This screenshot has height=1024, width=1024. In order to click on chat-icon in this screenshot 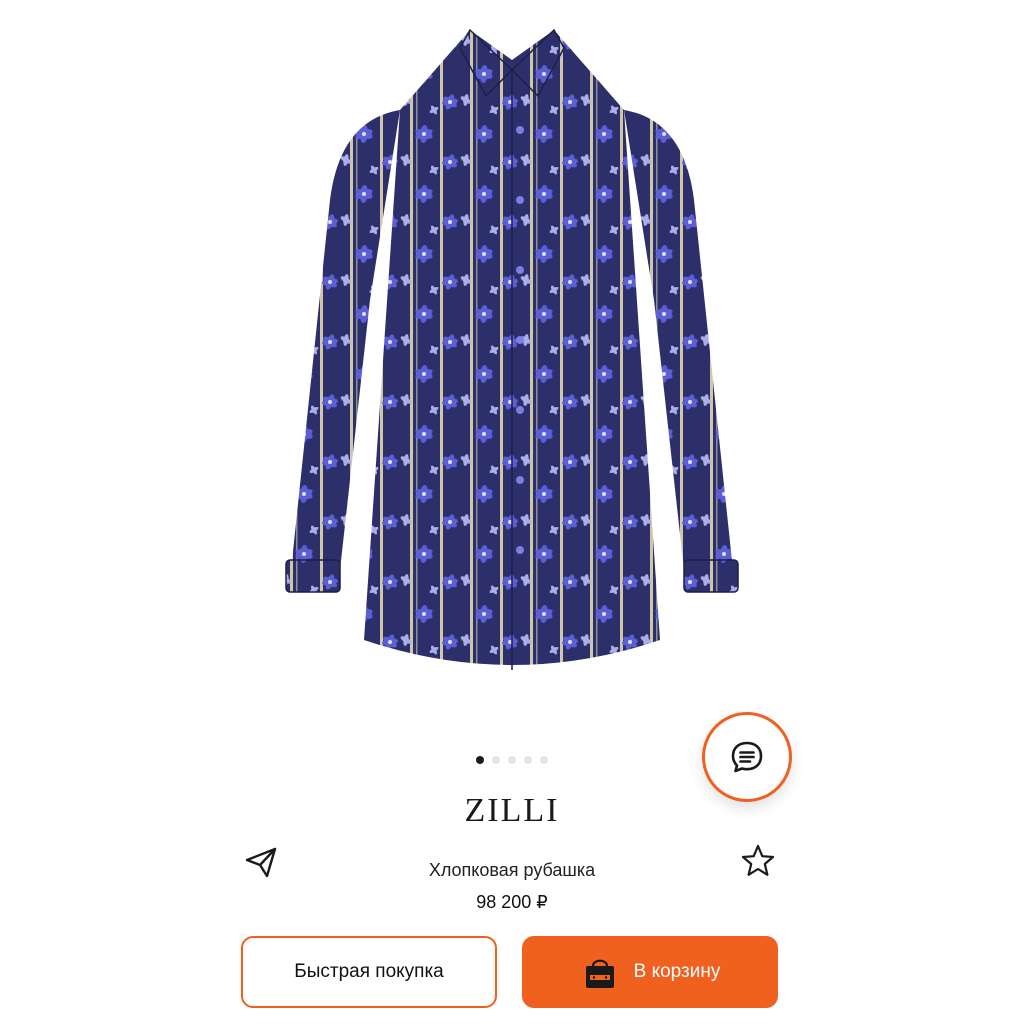, I will do `click(747, 757)`.